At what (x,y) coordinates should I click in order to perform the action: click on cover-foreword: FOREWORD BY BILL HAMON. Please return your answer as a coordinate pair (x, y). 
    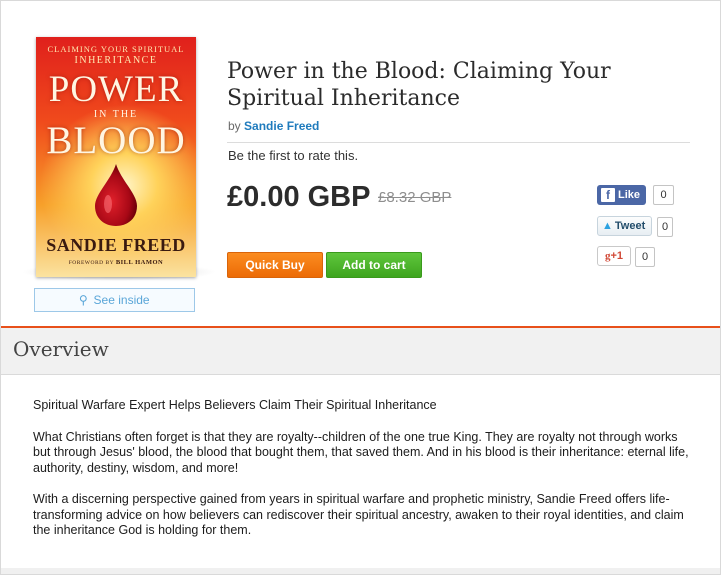
    Looking at the image, I should click on (116, 262).